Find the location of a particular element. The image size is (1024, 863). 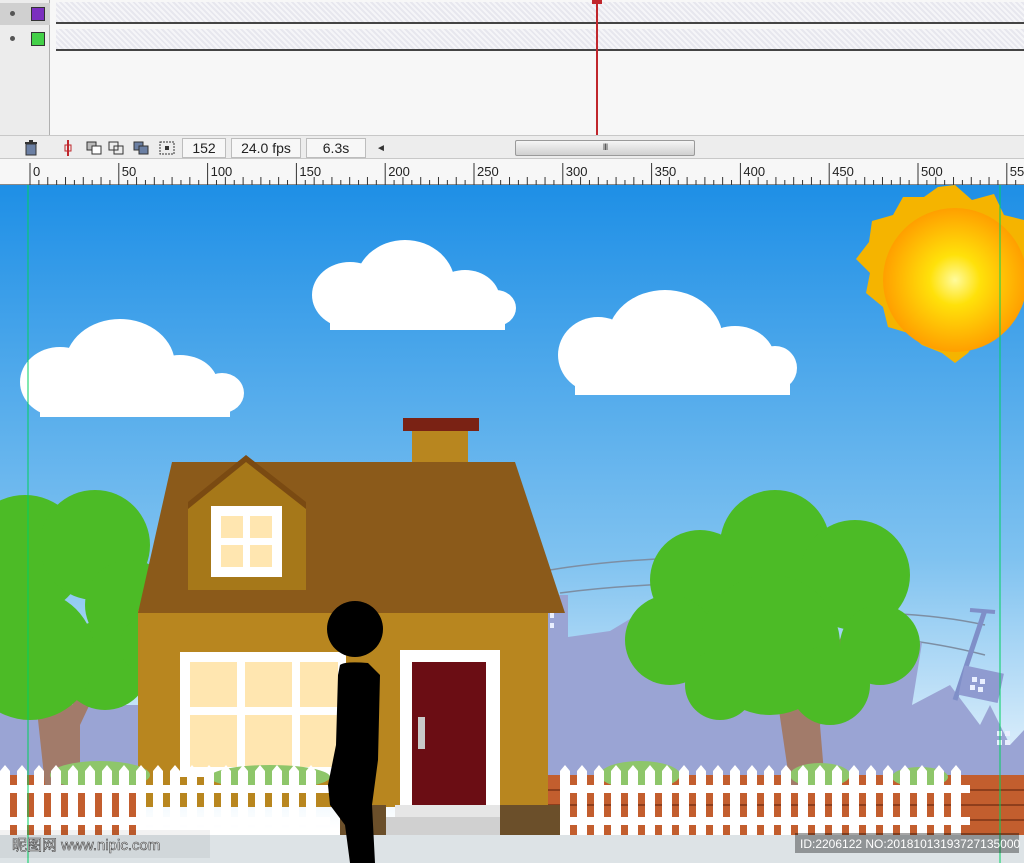

ruler-label: 200 is located at coordinates (399, 171).